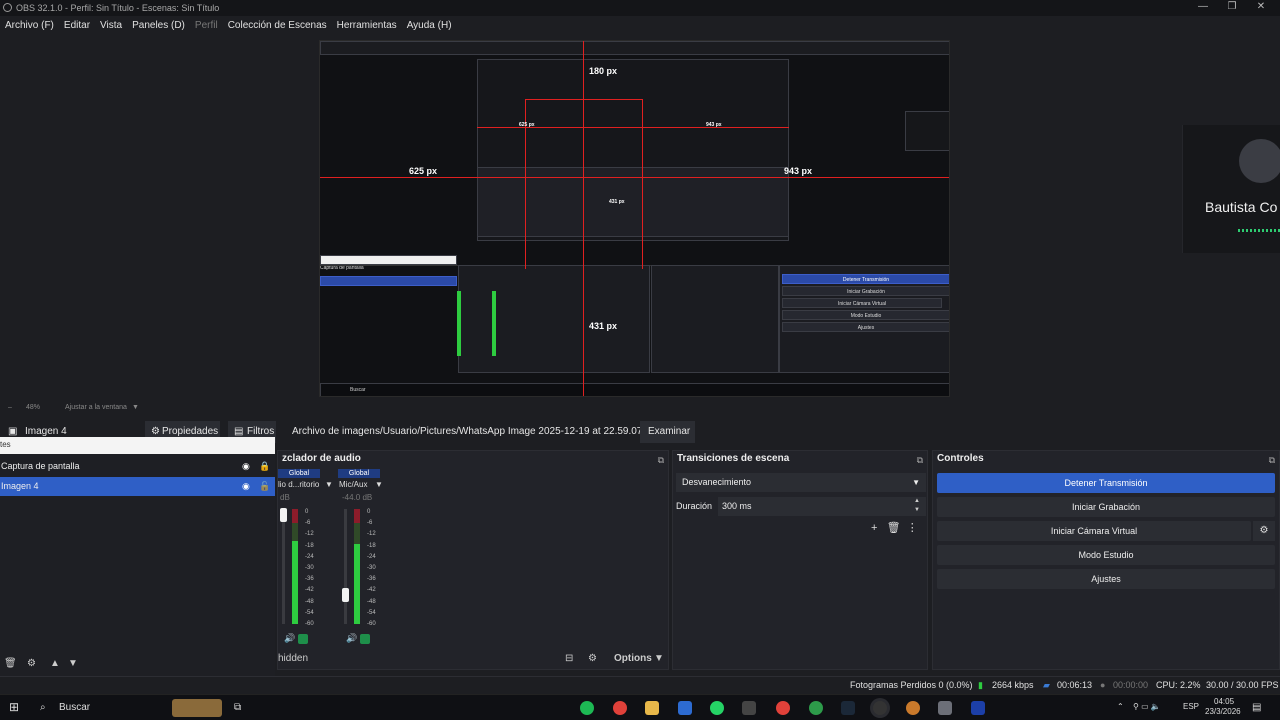  Describe the element at coordinates (1147, 706) in the screenshot. I see `tray-icons: ⚲ ▭ 🔈` at that location.